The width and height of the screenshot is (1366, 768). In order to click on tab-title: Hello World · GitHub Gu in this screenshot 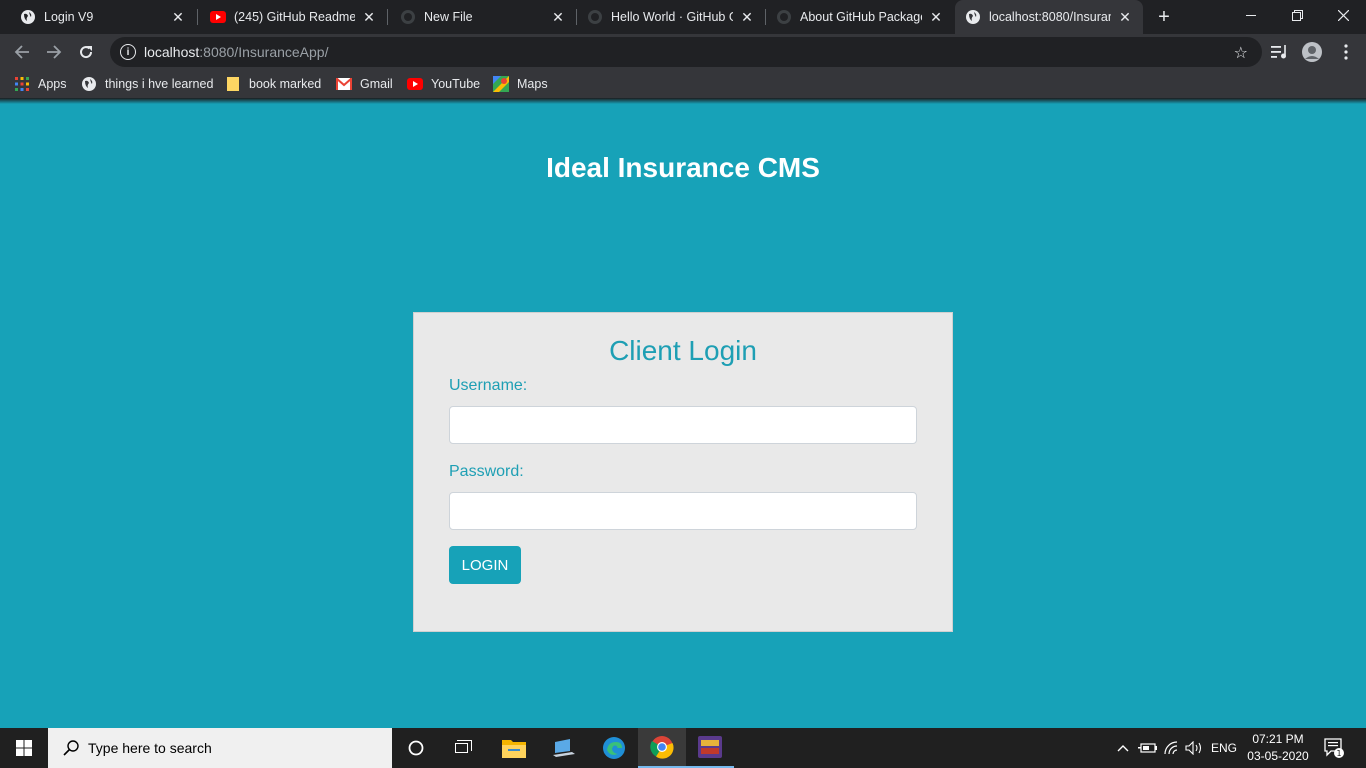, I will do `click(672, 17)`.